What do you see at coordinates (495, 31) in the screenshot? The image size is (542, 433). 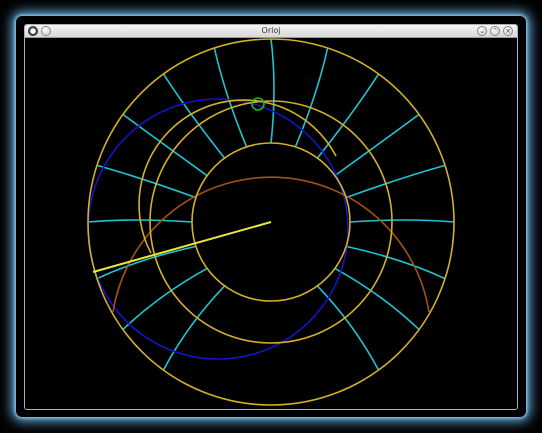 I see `maximize-icon: ⌃` at bounding box center [495, 31].